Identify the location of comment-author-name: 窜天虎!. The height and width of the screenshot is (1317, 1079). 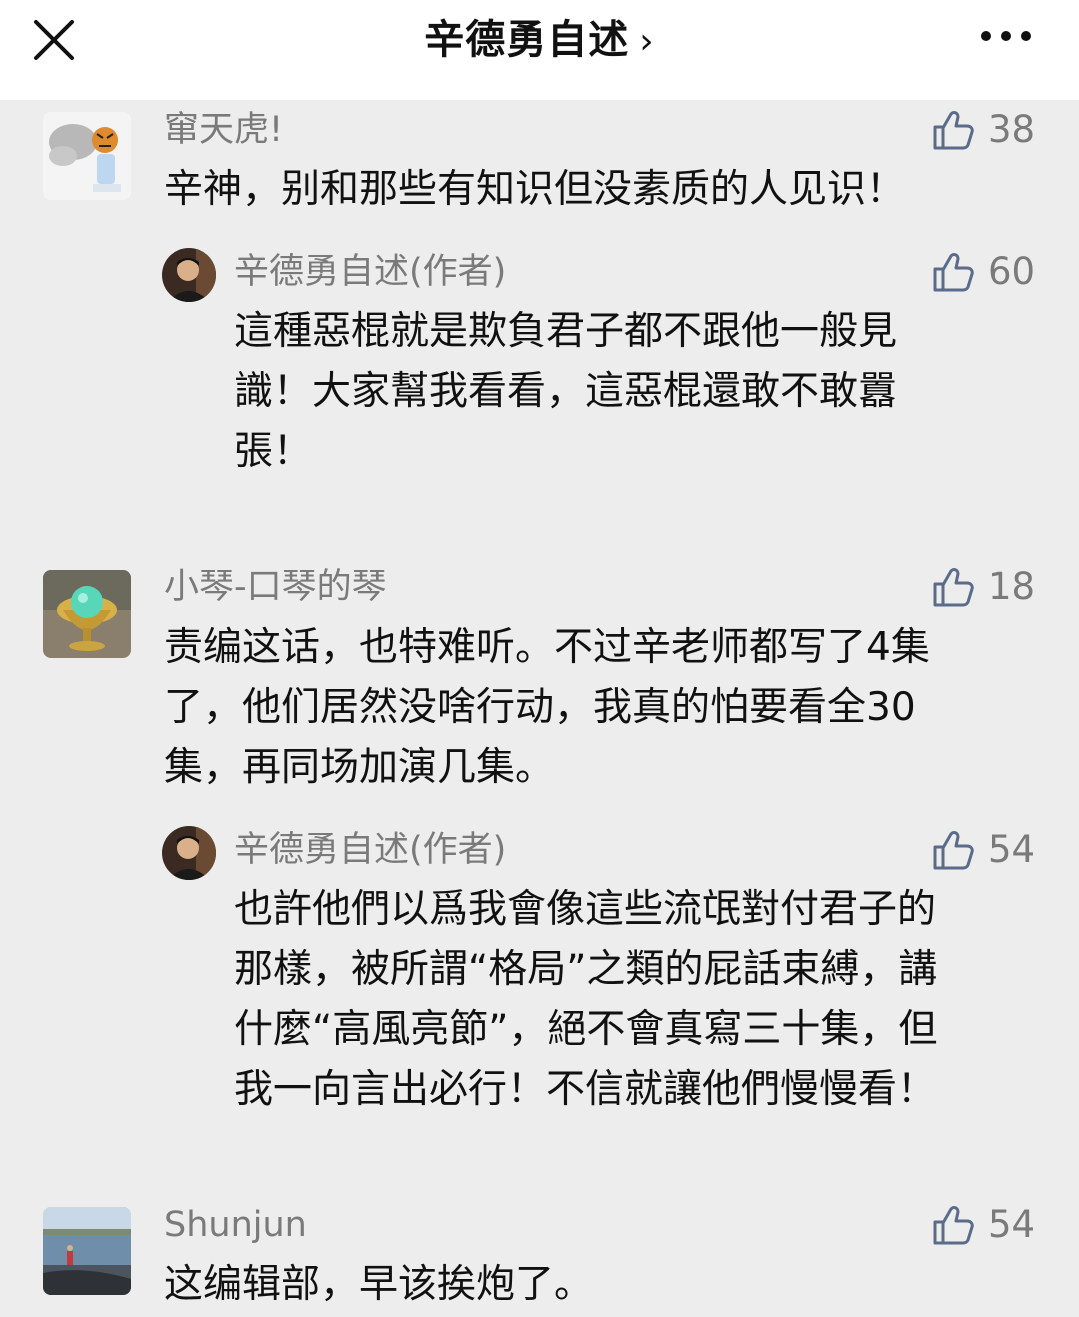
(223, 130).